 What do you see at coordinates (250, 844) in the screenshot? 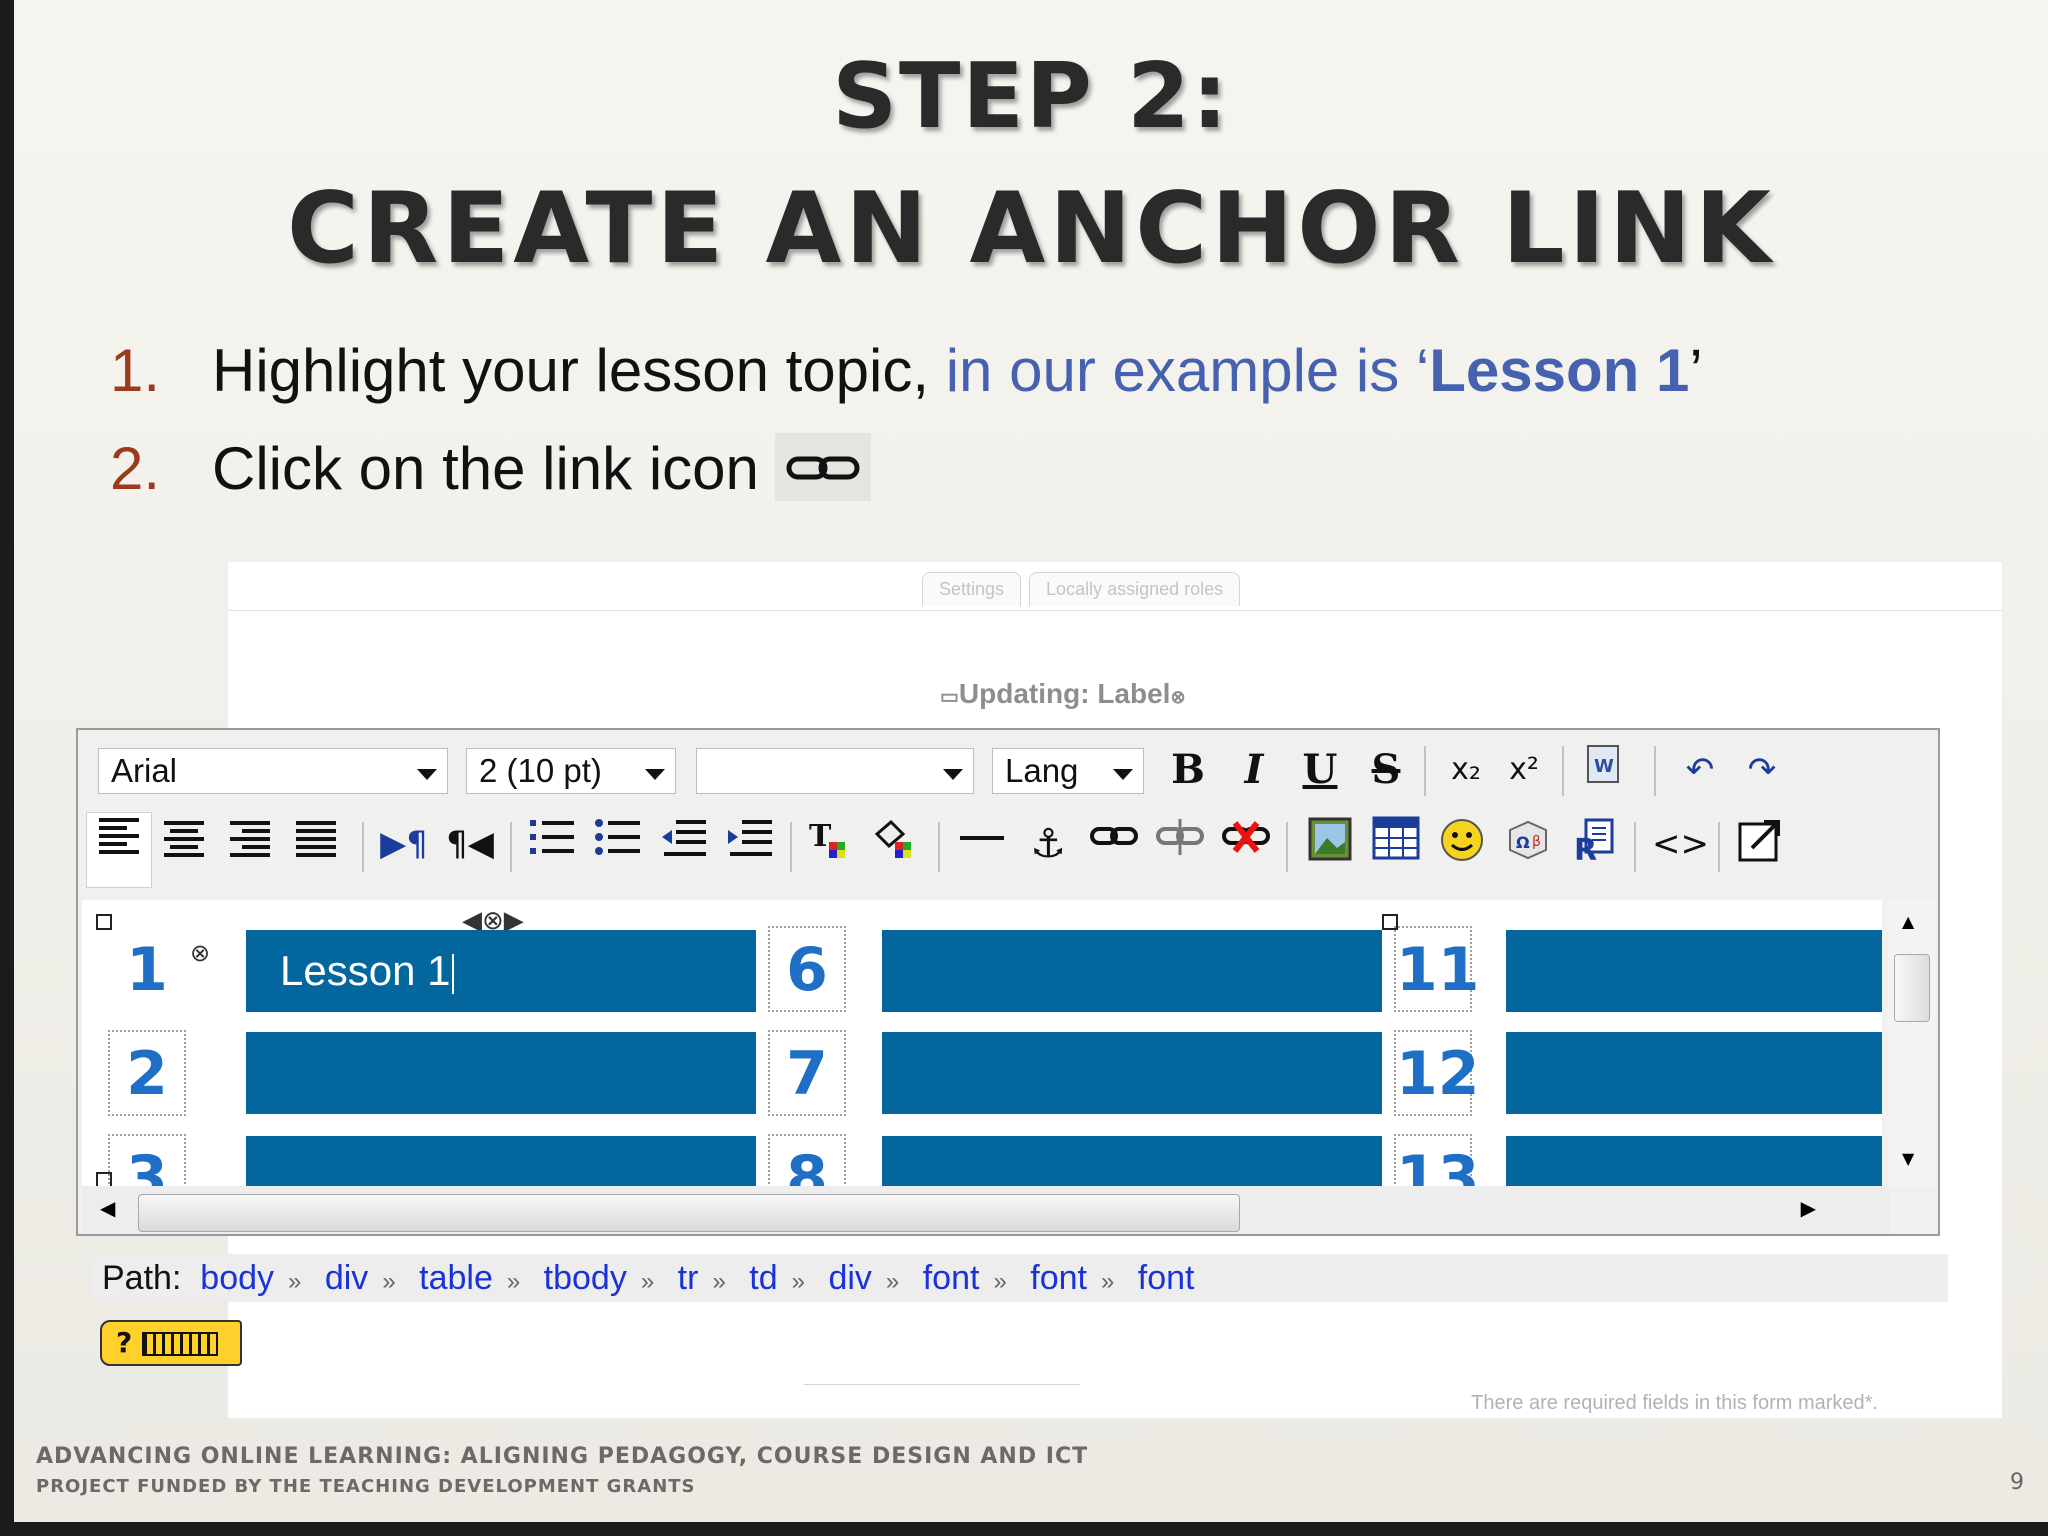
I see `align-right-icon` at bounding box center [250, 844].